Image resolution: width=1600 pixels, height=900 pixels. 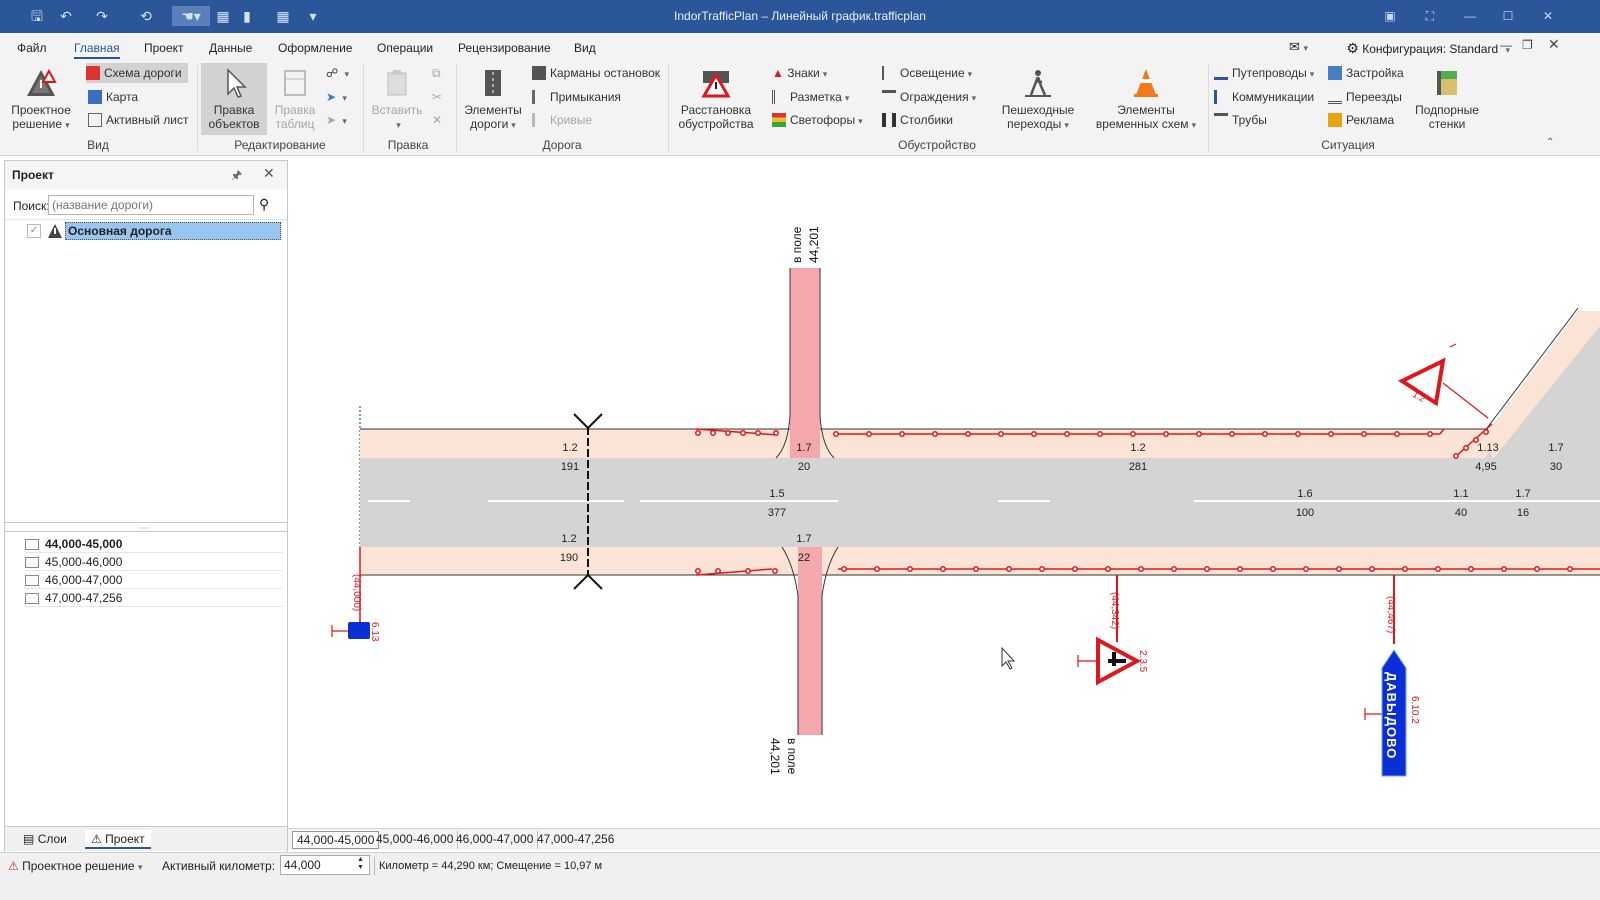 I want to click on km-spinner: ▲ ▼, so click(x=360, y=865).